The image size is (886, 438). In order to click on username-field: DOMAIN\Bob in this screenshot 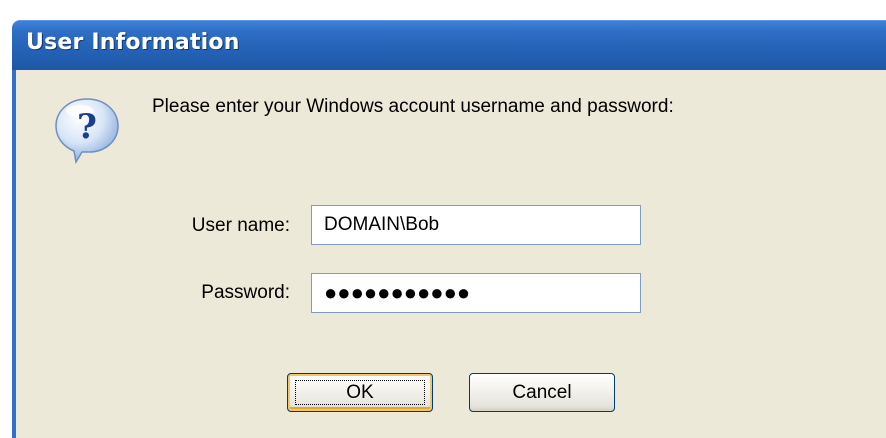, I will do `click(476, 225)`.